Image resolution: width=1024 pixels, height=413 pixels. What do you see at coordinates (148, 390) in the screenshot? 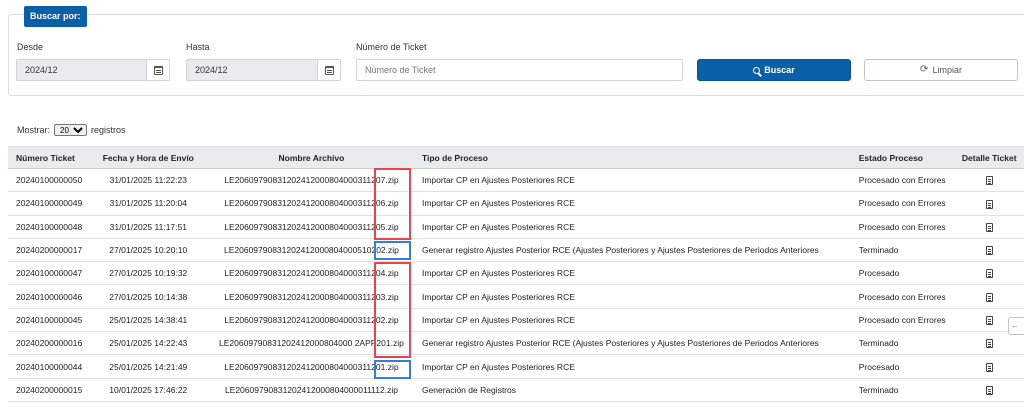
I see `cell-fecha: 10/01/2025 17:46:22` at bounding box center [148, 390].